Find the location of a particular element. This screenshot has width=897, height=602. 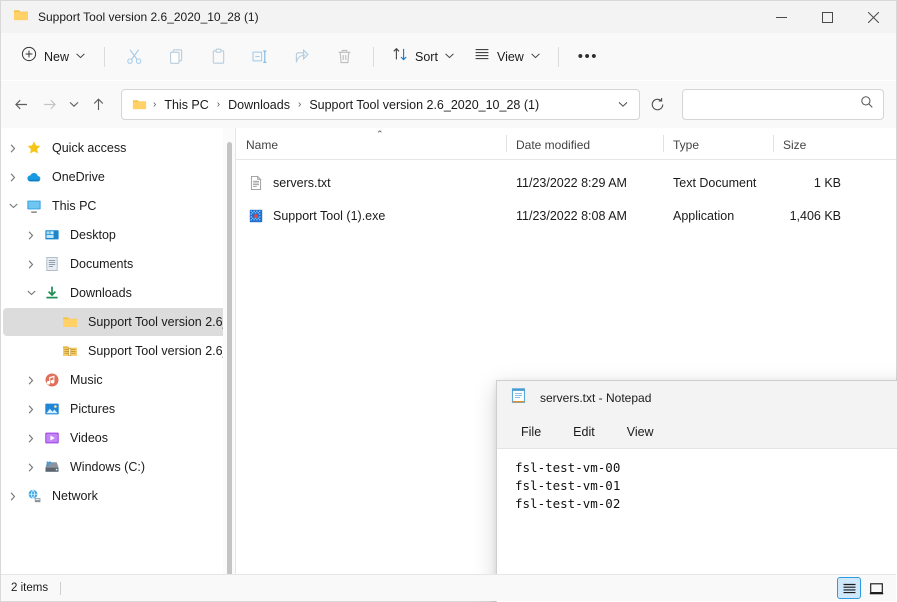

view-button: View is located at coordinates (507, 57).